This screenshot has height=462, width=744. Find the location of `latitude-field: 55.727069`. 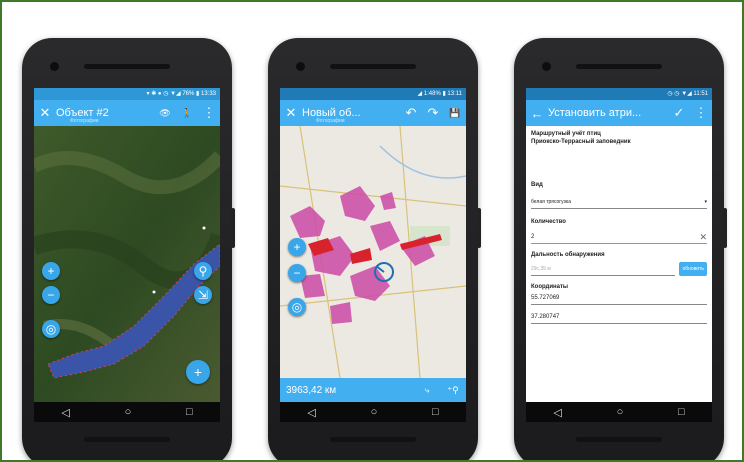

latitude-field: 55.727069 is located at coordinates (619, 298).